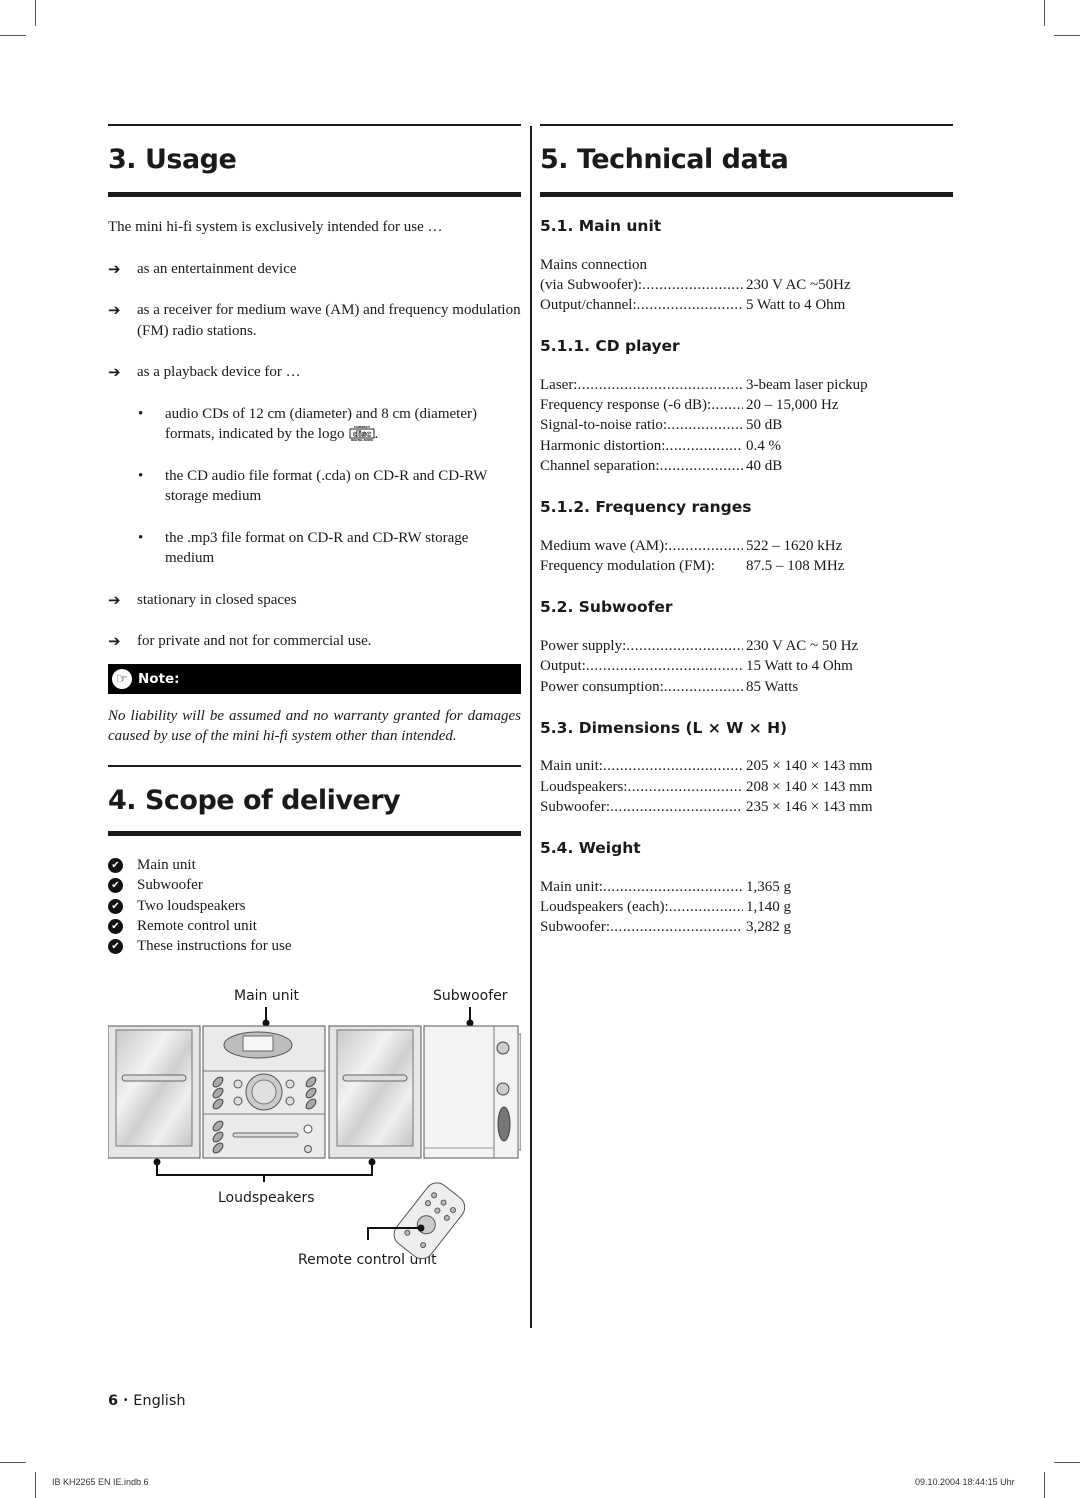  What do you see at coordinates (601, 226) in the screenshot?
I see `subsection-heading: 5.1. Main unit` at bounding box center [601, 226].